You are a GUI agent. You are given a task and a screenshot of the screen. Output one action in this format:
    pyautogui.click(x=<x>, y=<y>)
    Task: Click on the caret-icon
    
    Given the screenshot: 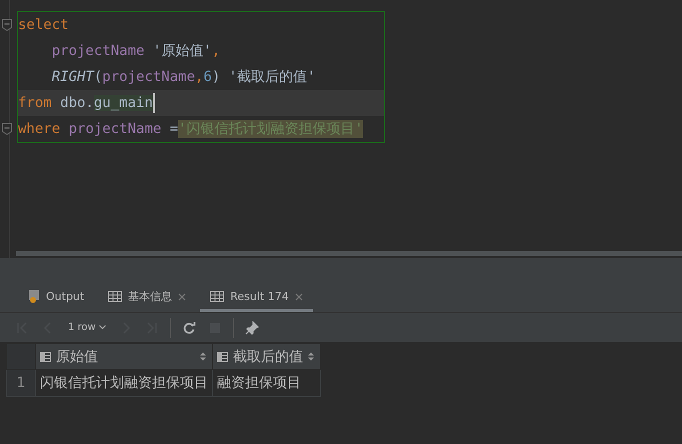 What is the action you would take?
    pyautogui.click(x=102, y=327)
    